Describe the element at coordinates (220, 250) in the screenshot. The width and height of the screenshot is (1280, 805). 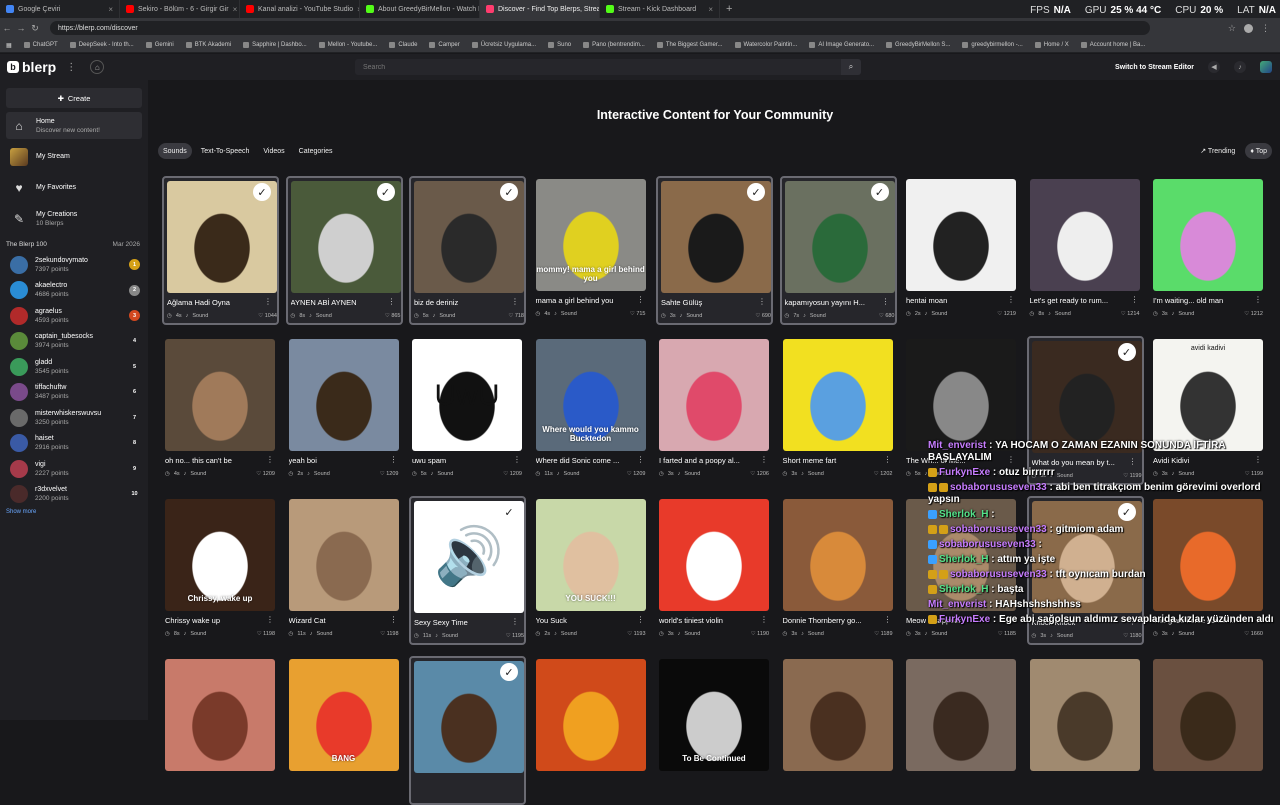
I see `blerp-card: ✓ Ağlama Hadi Oyna ⋮ ◷ 4s ♪ Sound ♡ 1044` at that location.